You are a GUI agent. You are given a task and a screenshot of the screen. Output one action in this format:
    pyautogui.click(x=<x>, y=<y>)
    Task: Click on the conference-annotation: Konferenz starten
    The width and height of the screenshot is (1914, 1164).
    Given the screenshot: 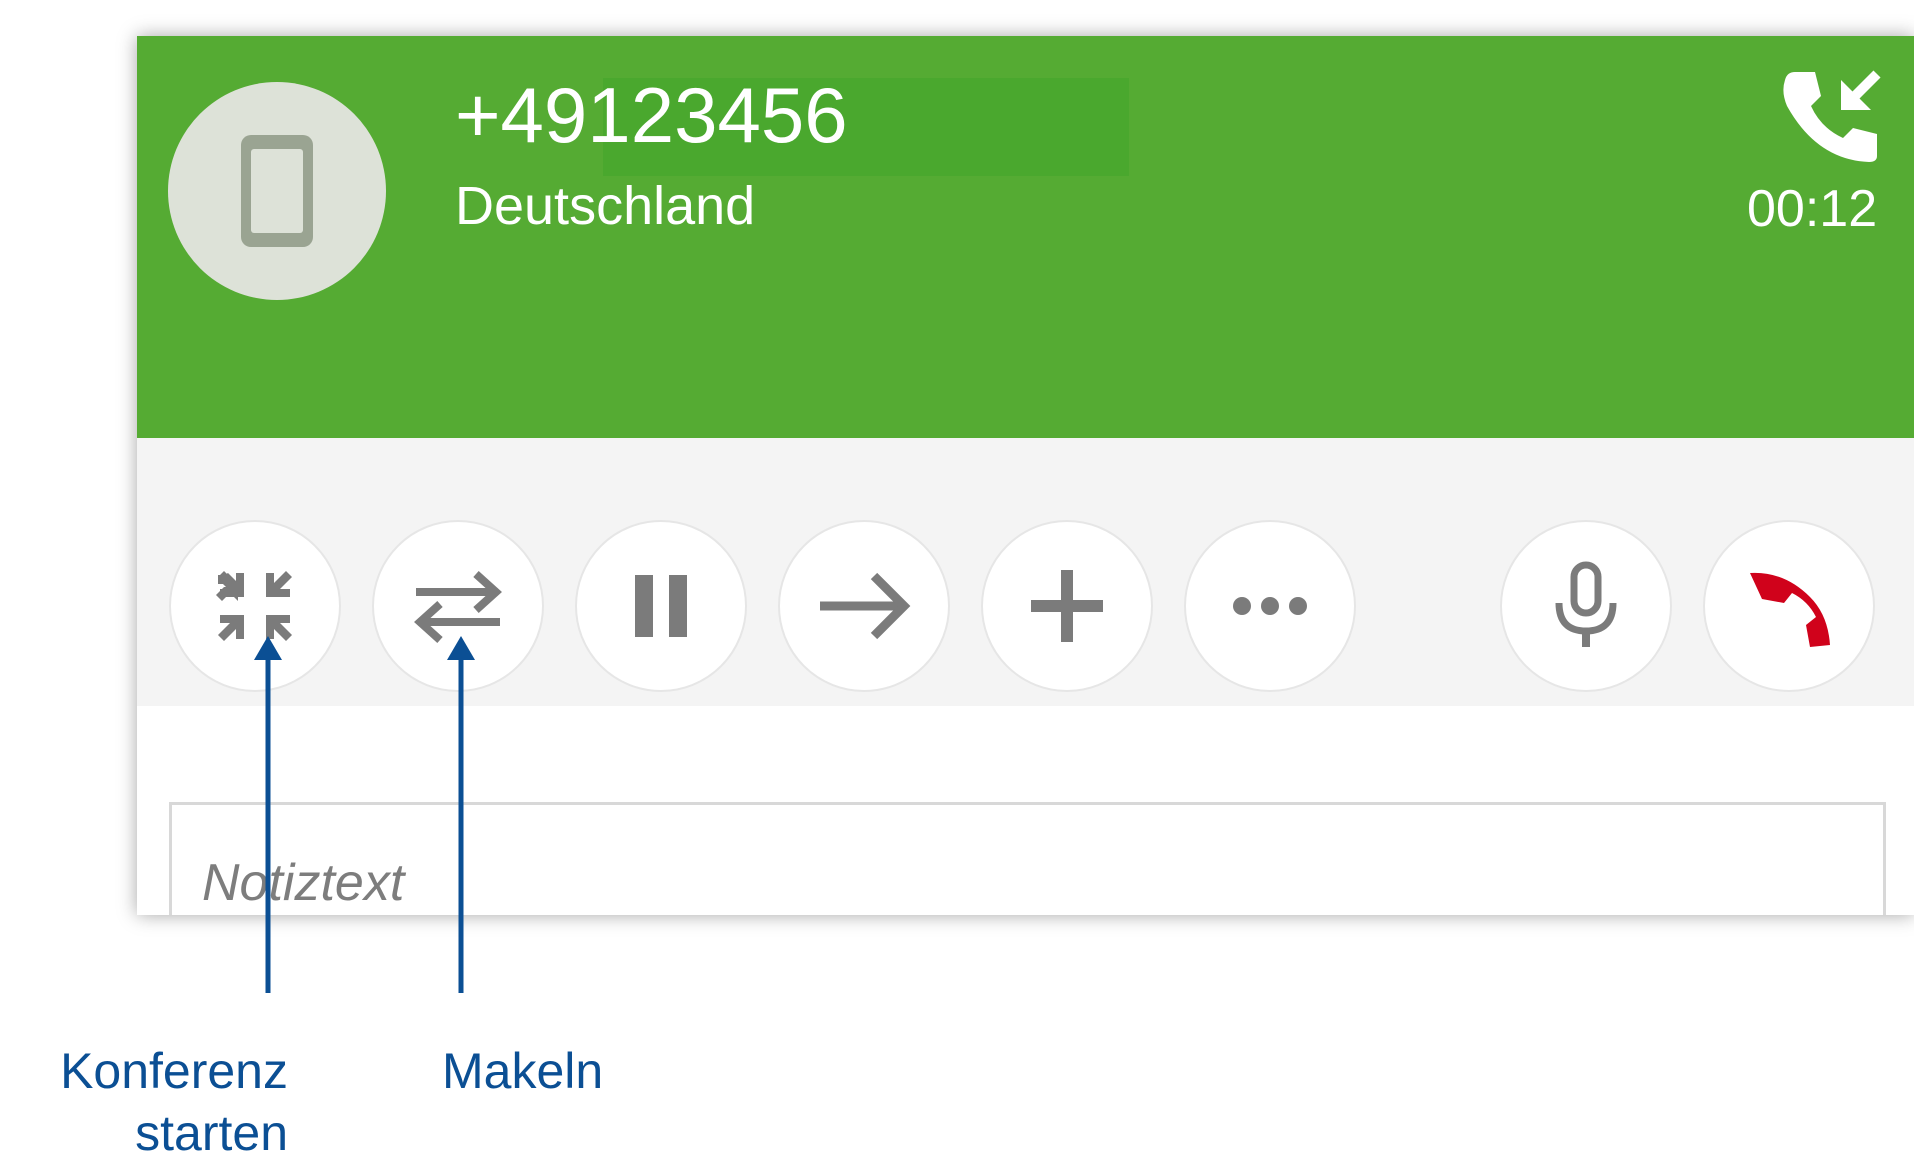 What is the action you would take?
    pyautogui.click(x=164, y=1102)
    